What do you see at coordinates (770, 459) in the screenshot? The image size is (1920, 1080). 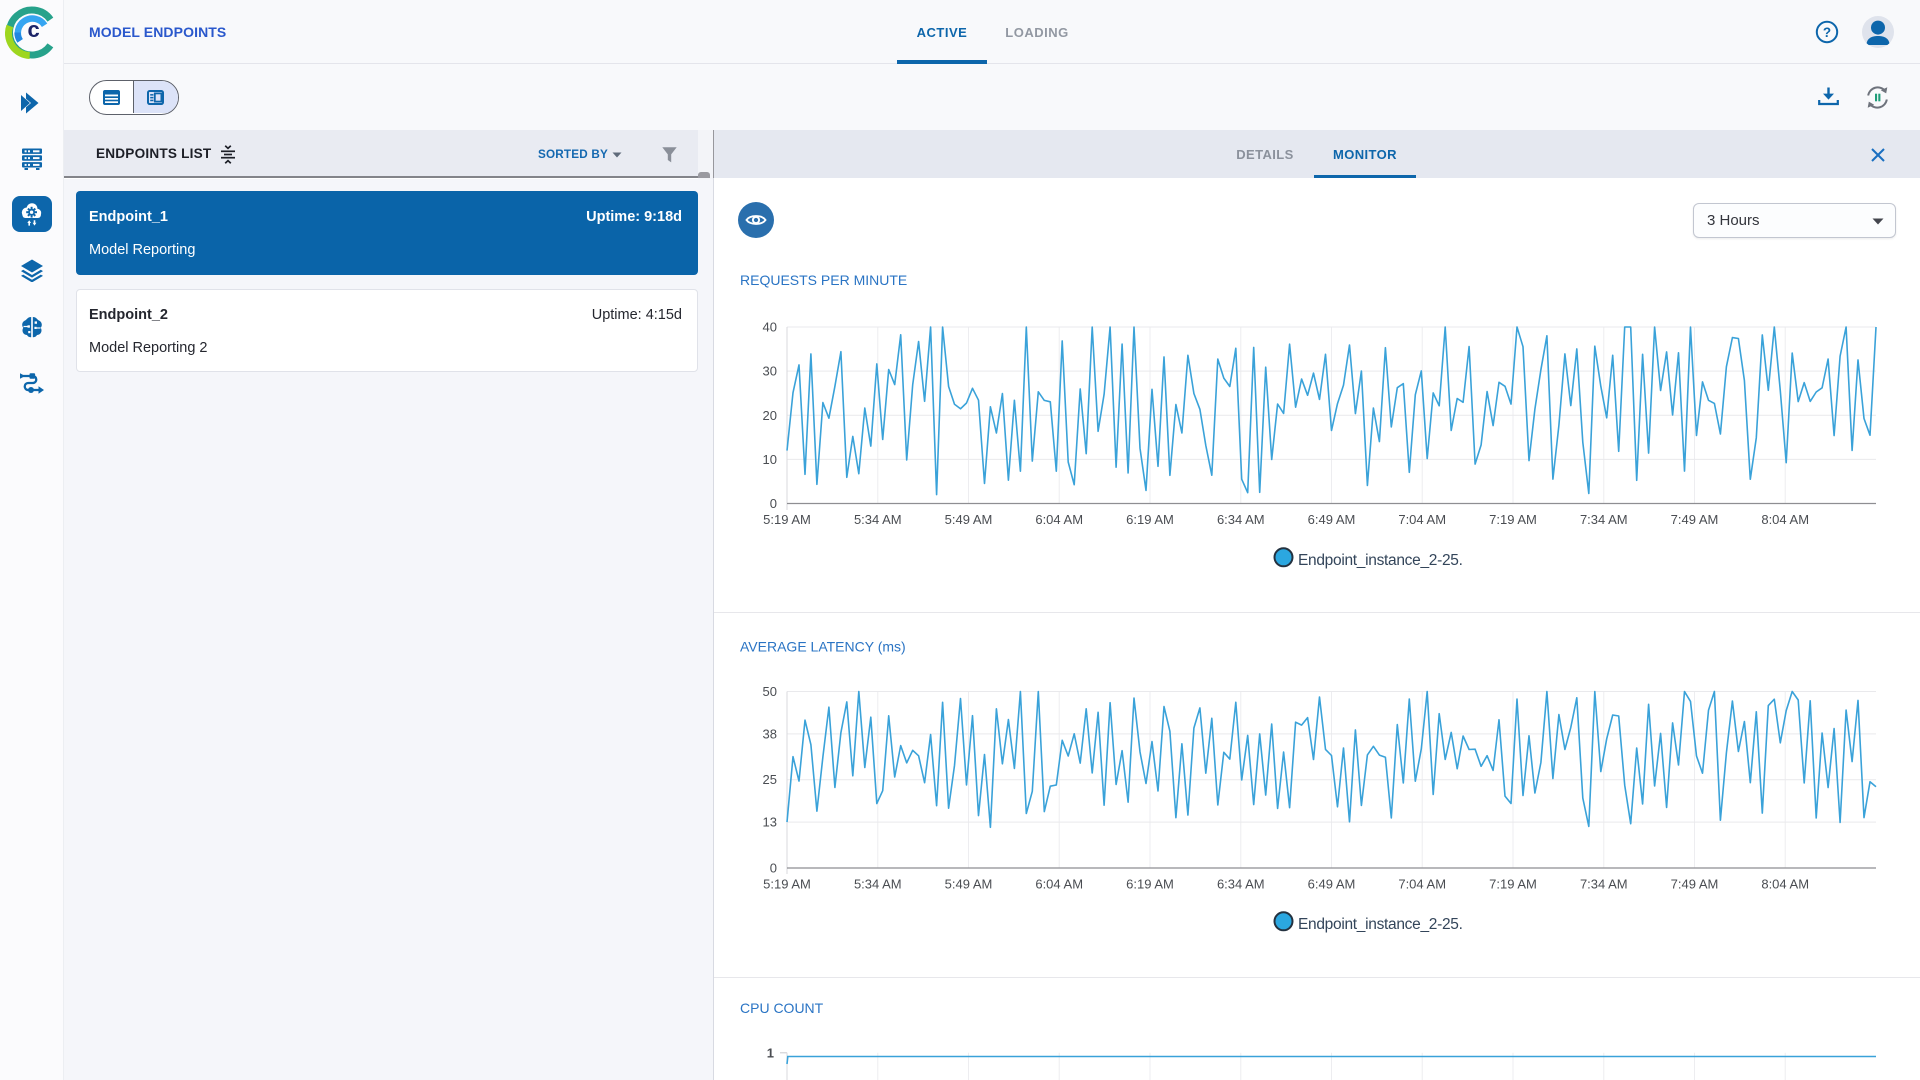 I see `svg-text: 10` at bounding box center [770, 459].